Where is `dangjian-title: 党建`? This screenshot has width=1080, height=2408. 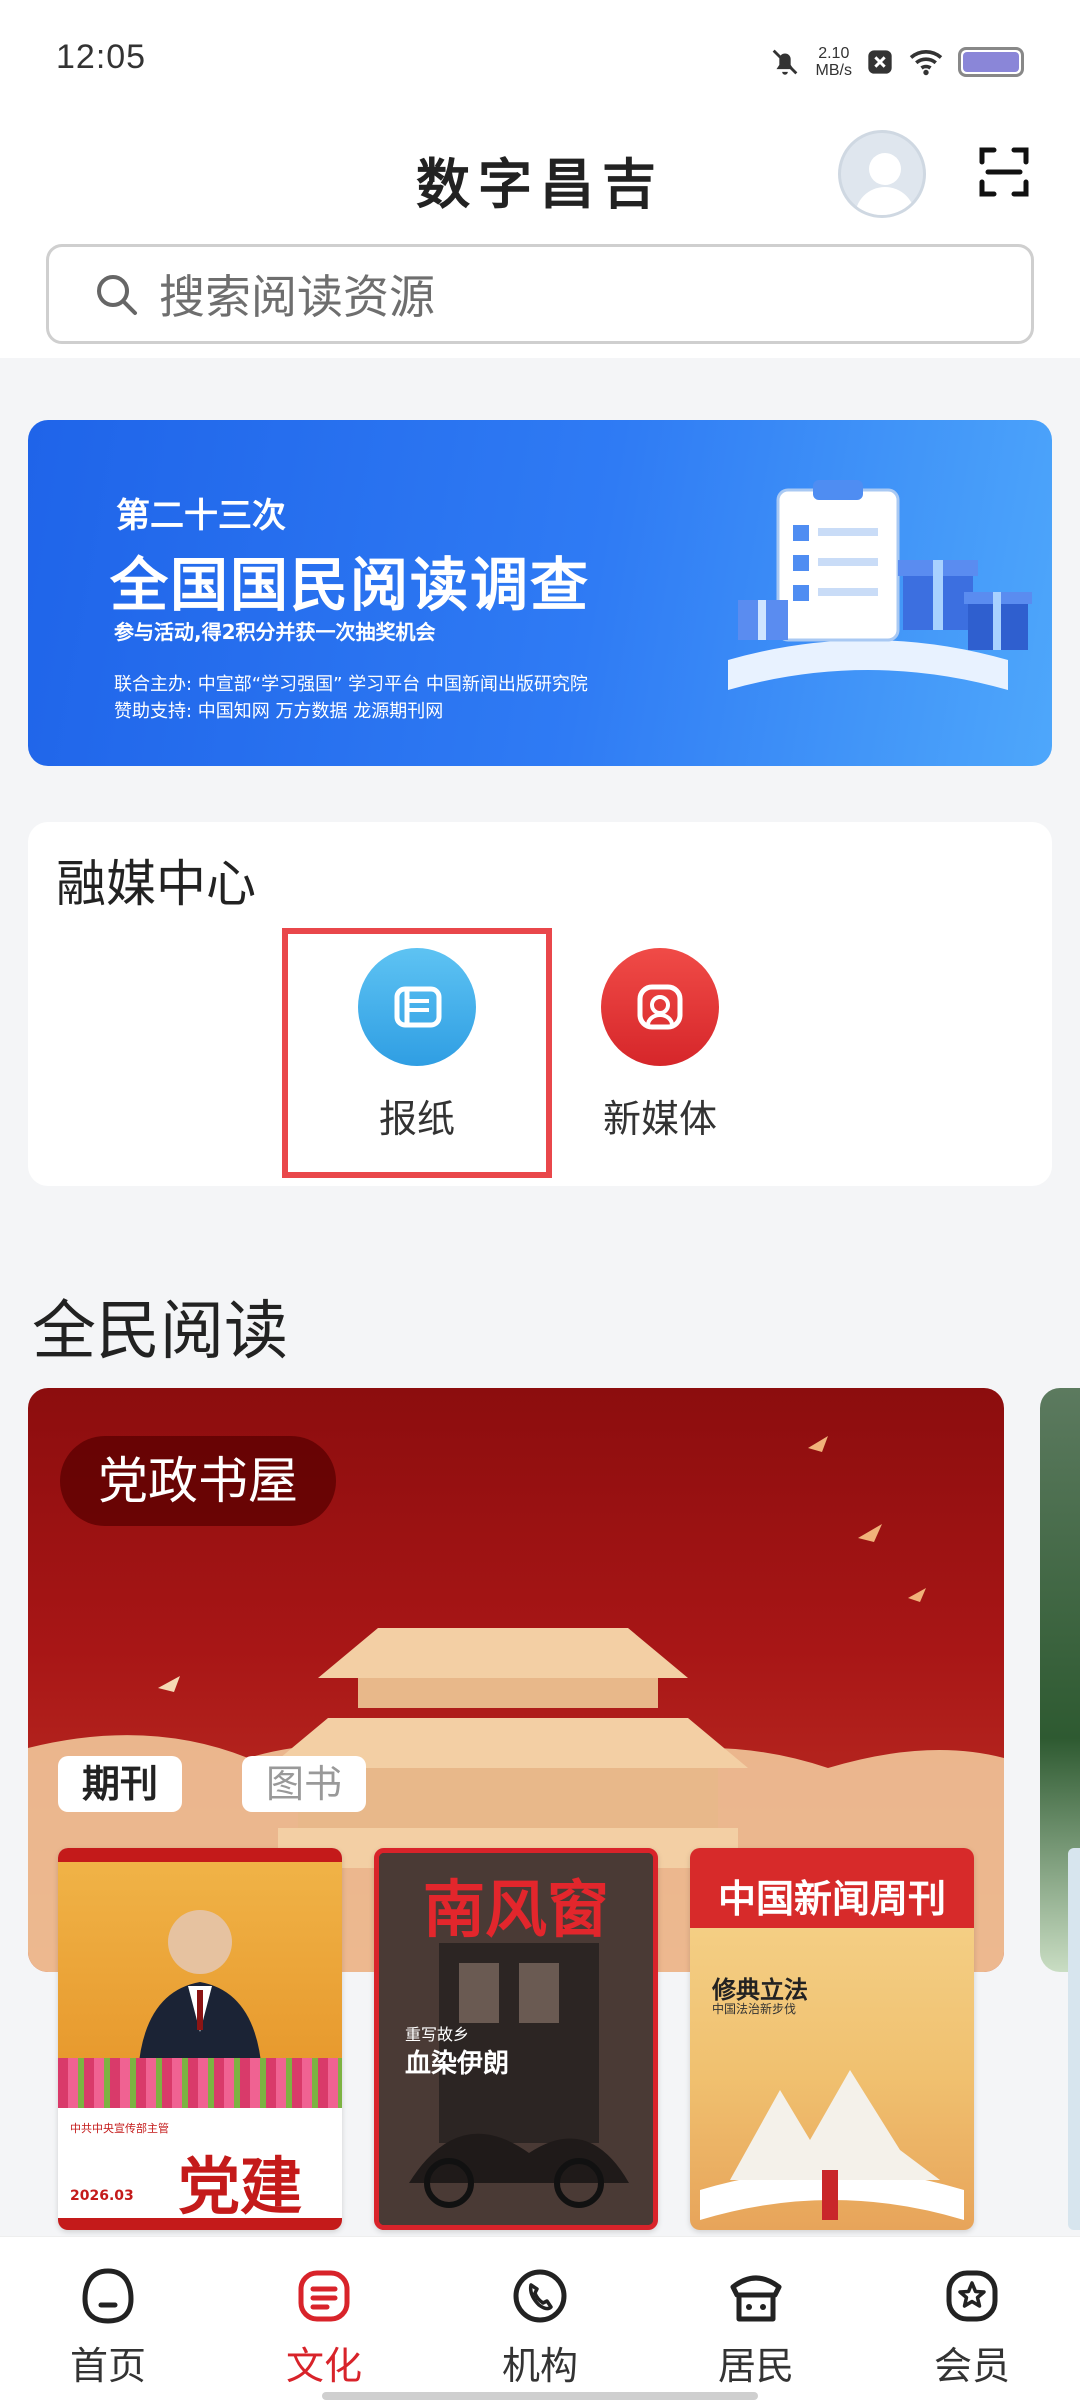
dangjian-title: 党建 is located at coordinates (240, 2186).